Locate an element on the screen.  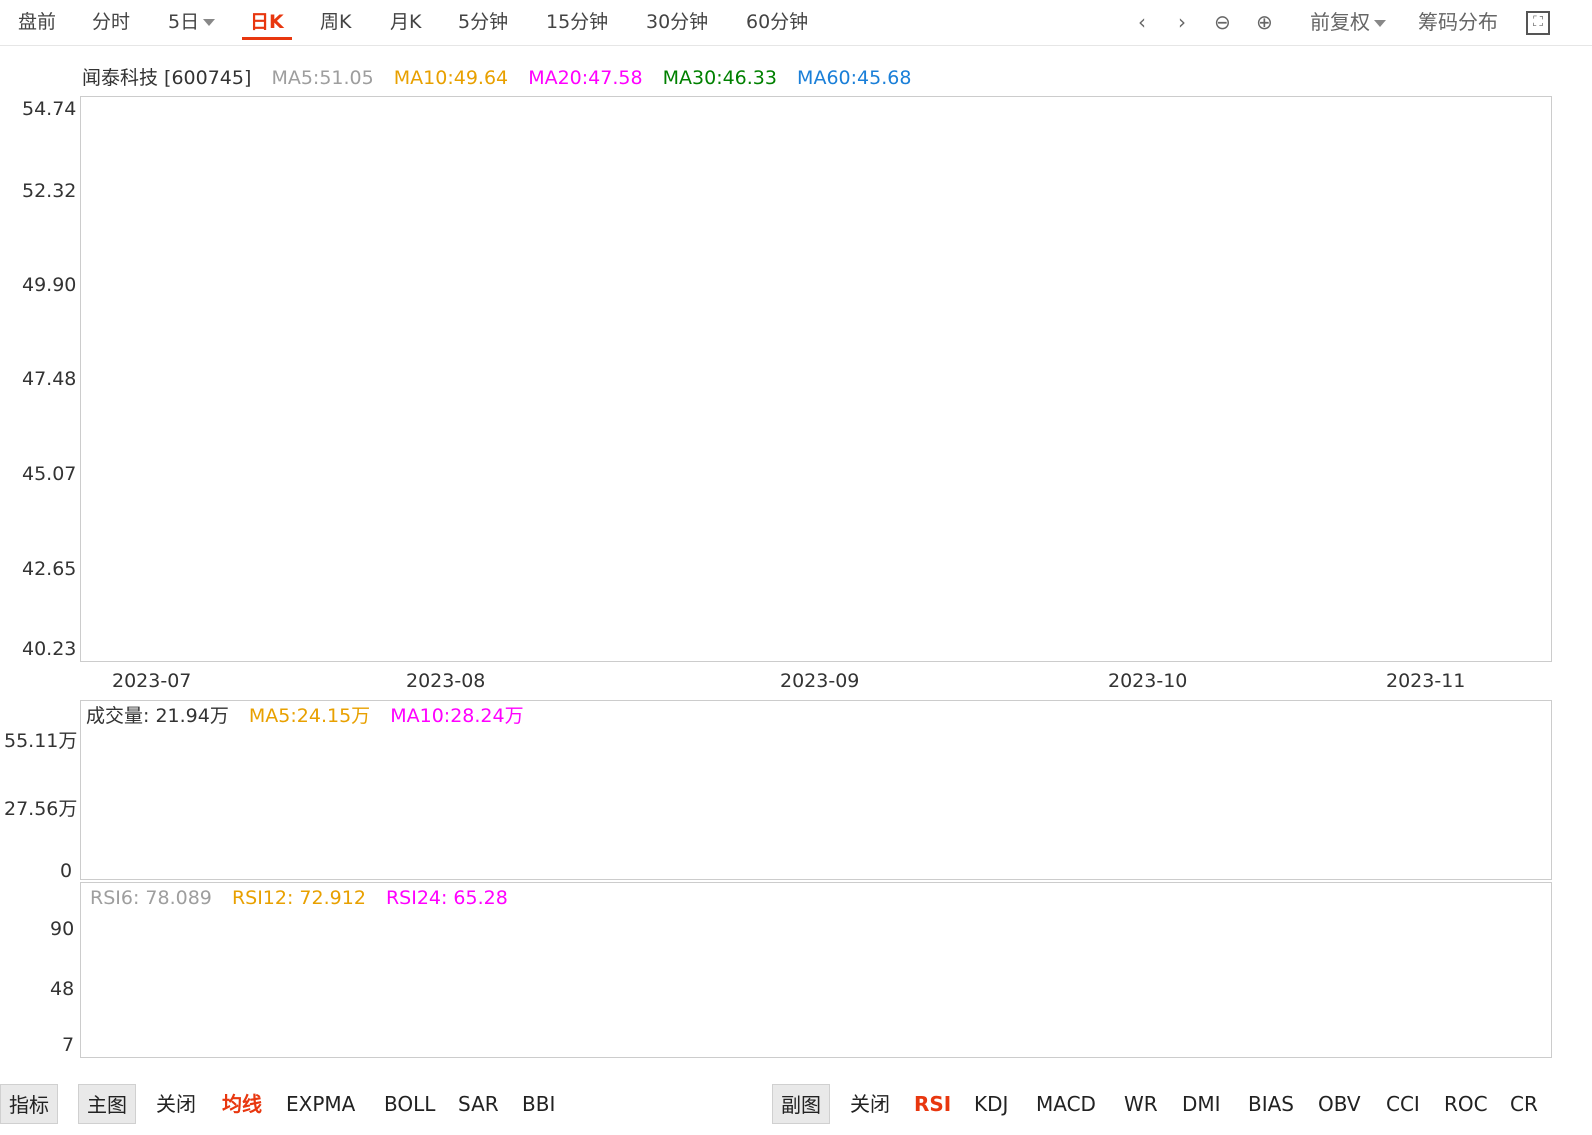
main-overlay-label: 主图 is located at coordinates (107, 1104).